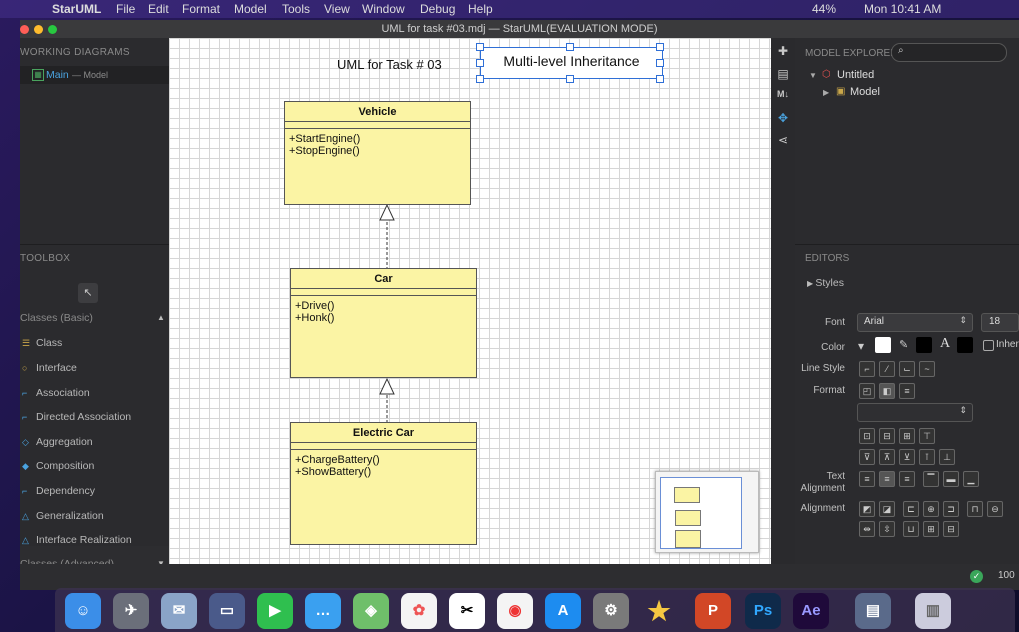 The image size is (1019, 632). I want to click on navigator-icon: ✥, so click(783, 118).